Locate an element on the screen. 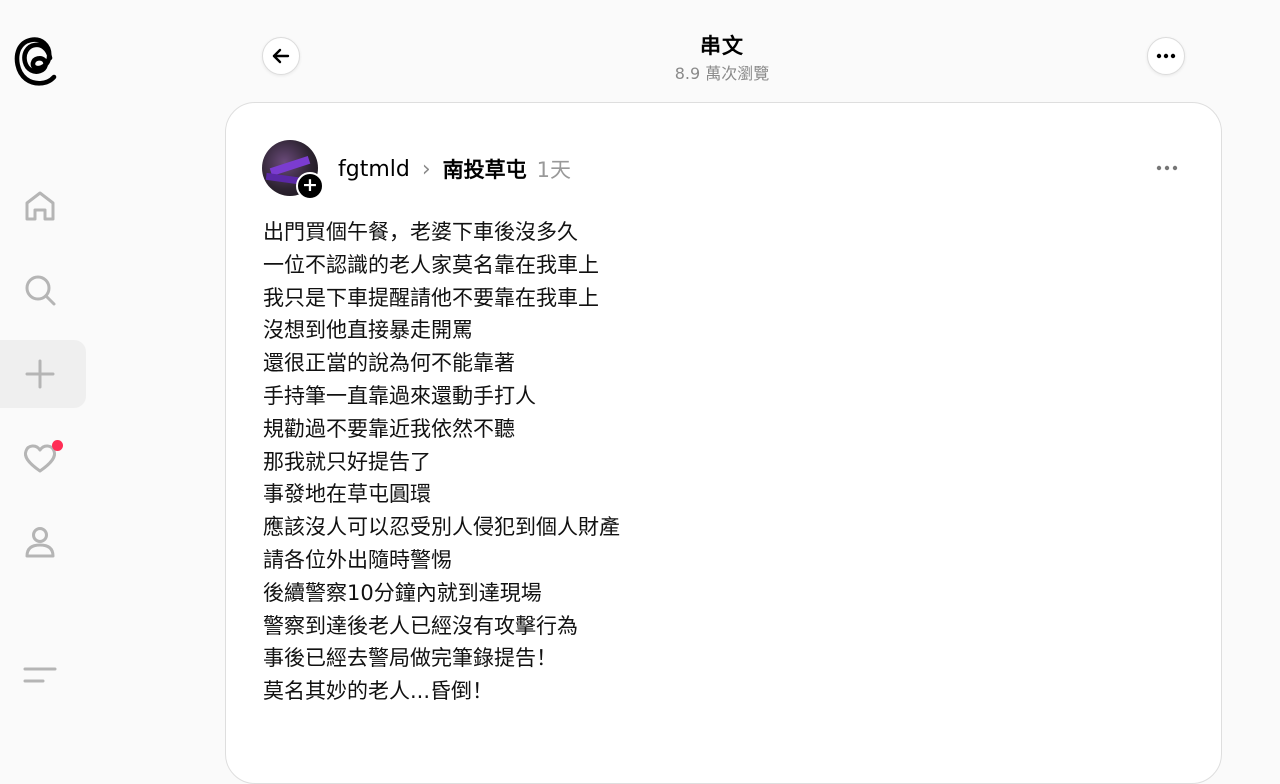 This screenshot has height=784, width=1280. sidebar is located at coordinates (43, 360).